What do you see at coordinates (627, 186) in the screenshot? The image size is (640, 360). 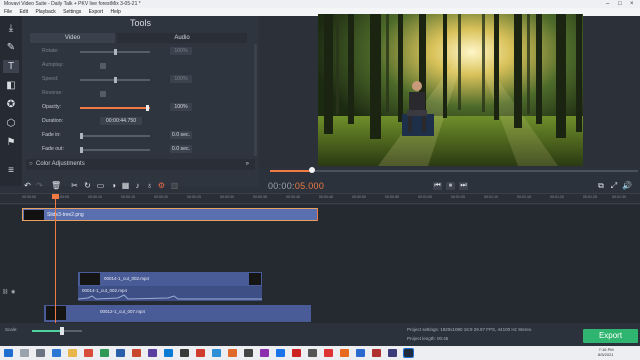 I see `volume-icon: 🔊` at bounding box center [627, 186].